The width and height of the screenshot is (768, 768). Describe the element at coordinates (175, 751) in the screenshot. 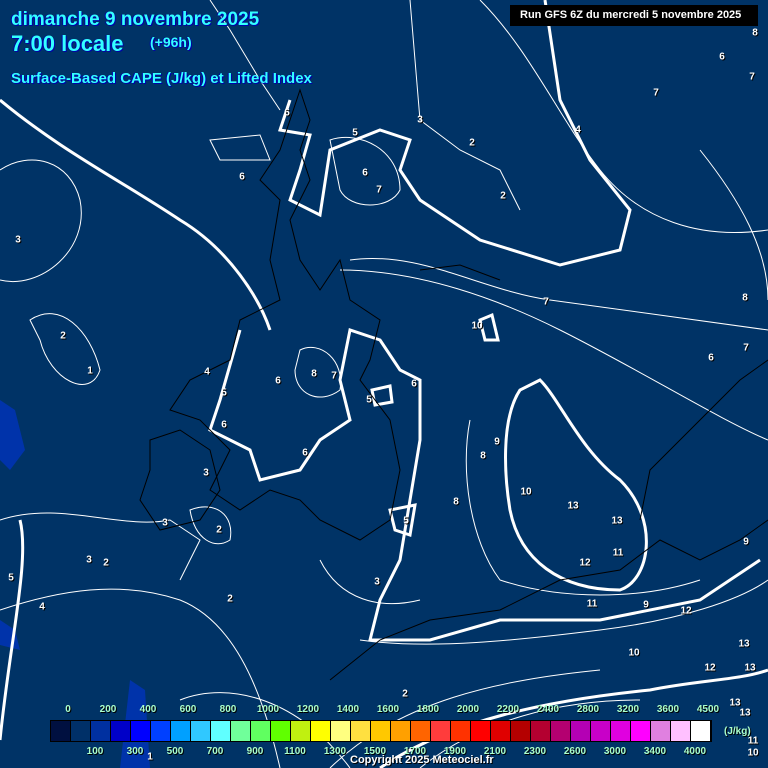

I see `colorbar-bottom-label: 500` at that location.